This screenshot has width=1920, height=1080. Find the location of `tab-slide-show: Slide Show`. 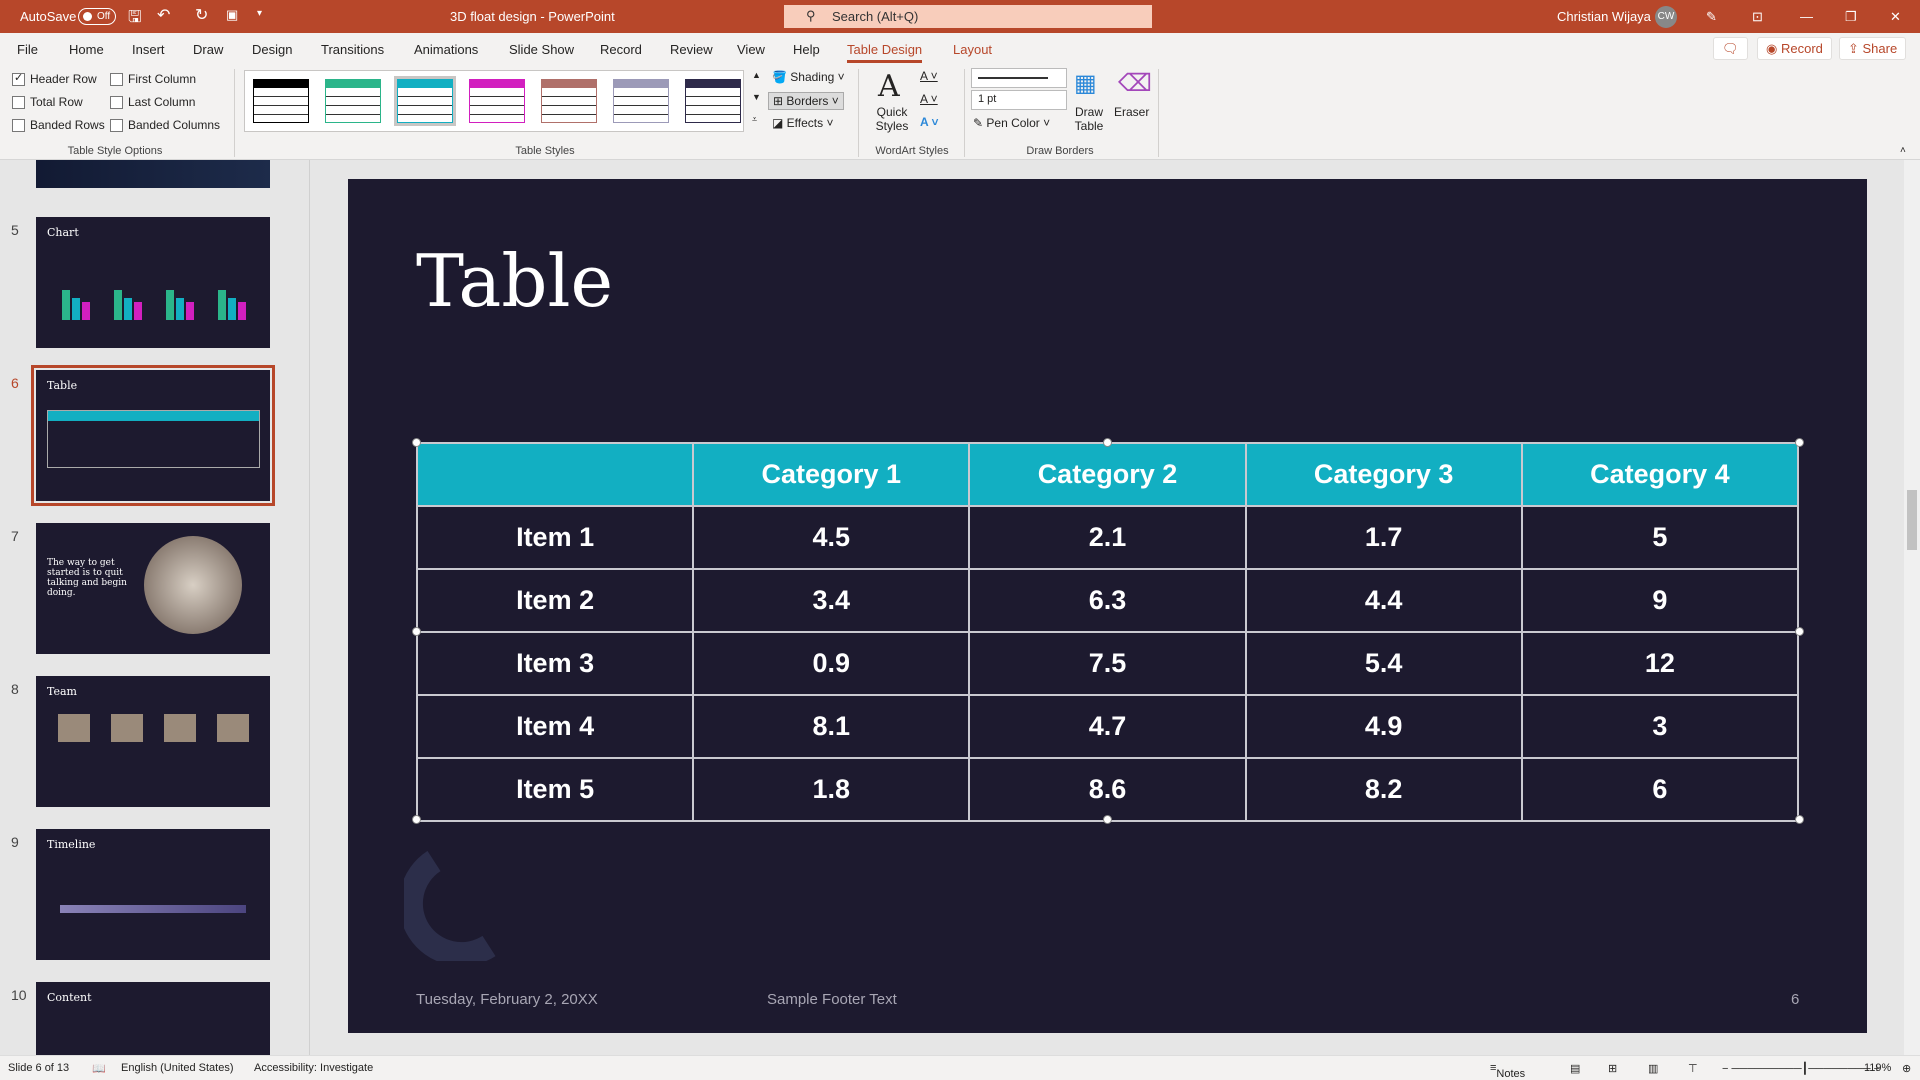

tab-slide-show: Slide Show is located at coordinates (541, 49).